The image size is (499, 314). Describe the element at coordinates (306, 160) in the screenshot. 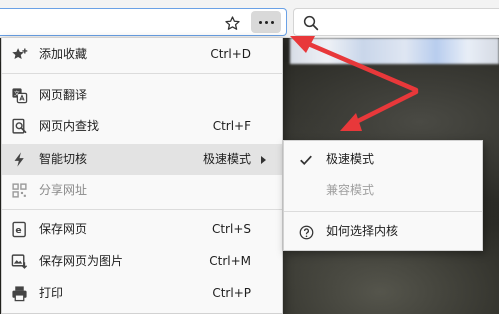

I see `check-icon` at that location.